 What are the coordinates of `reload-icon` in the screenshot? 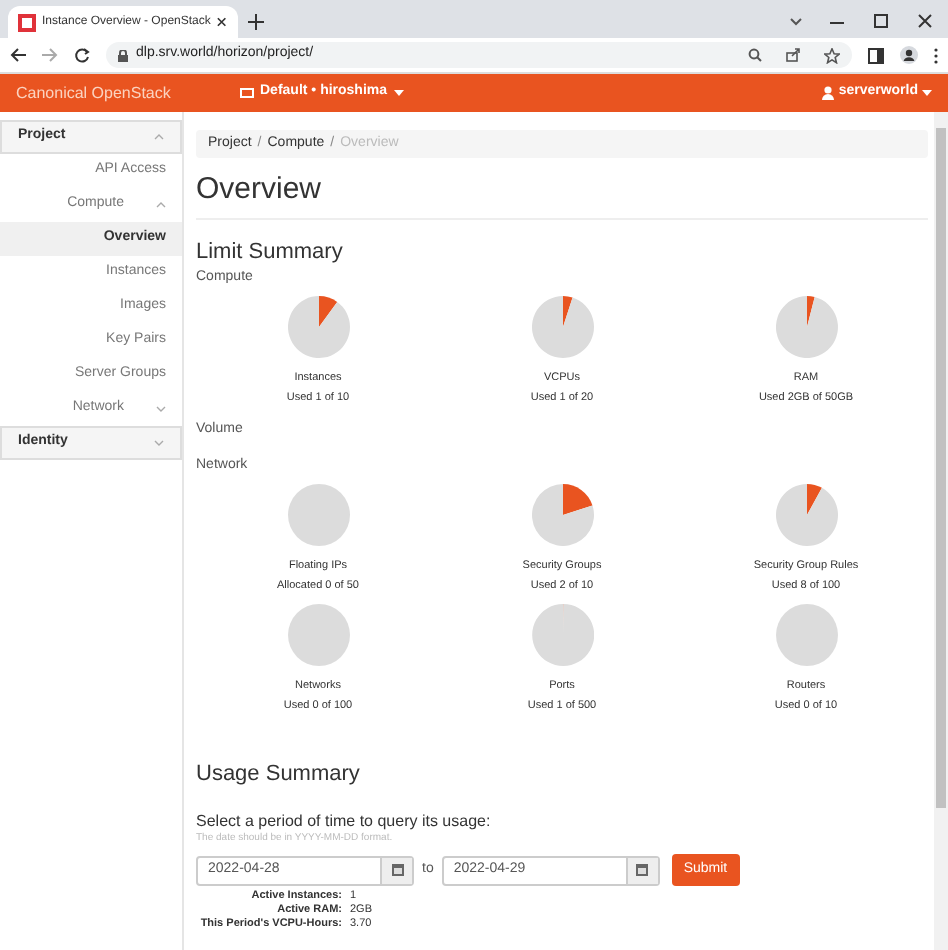 It's located at (82, 55).